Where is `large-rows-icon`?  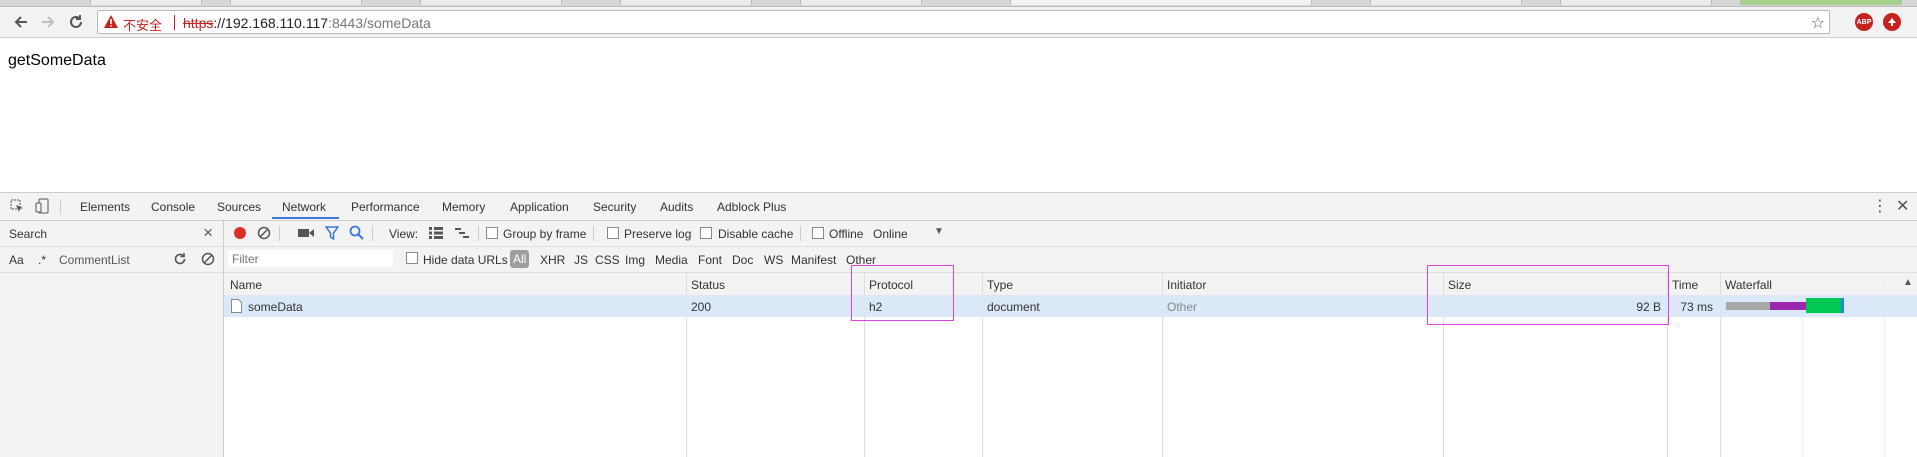
large-rows-icon is located at coordinates (436, 233).